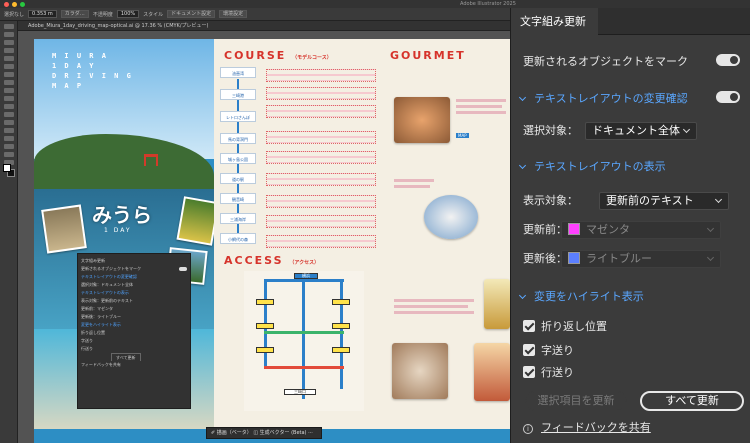 Image resolution: width=750 pixels, height=443 pixels. Describe the element at coordinates (641, 131) in the screenshot. I see `selection-target-dropdown: ドキュメント全体` at that location.